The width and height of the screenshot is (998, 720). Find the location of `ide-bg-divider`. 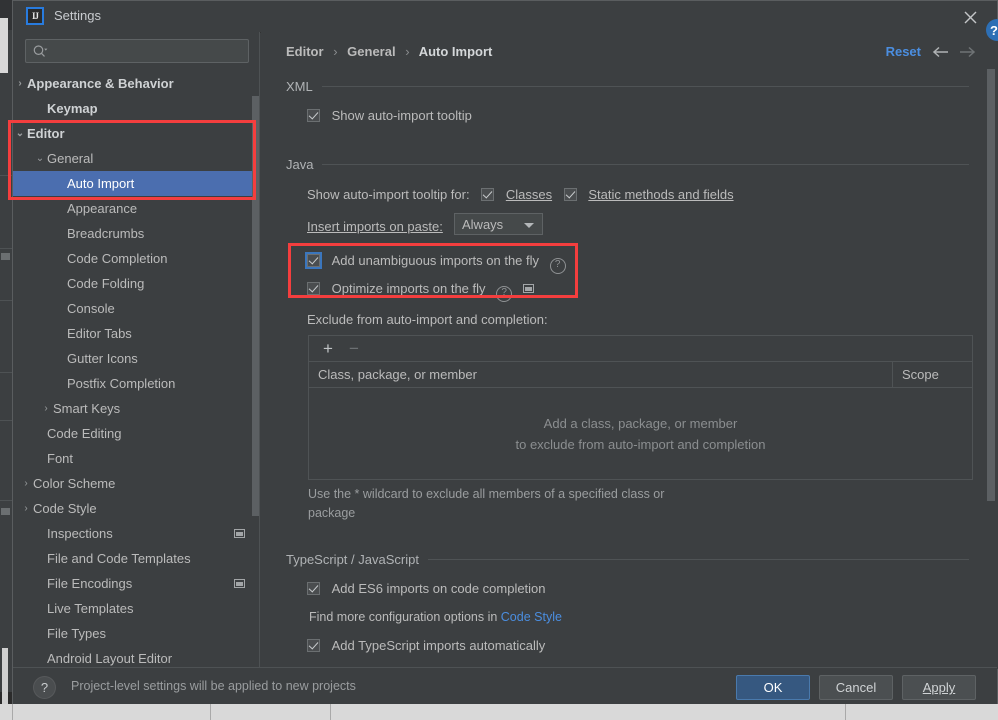

ide-bg-divider is located at coordinates (6, 175).